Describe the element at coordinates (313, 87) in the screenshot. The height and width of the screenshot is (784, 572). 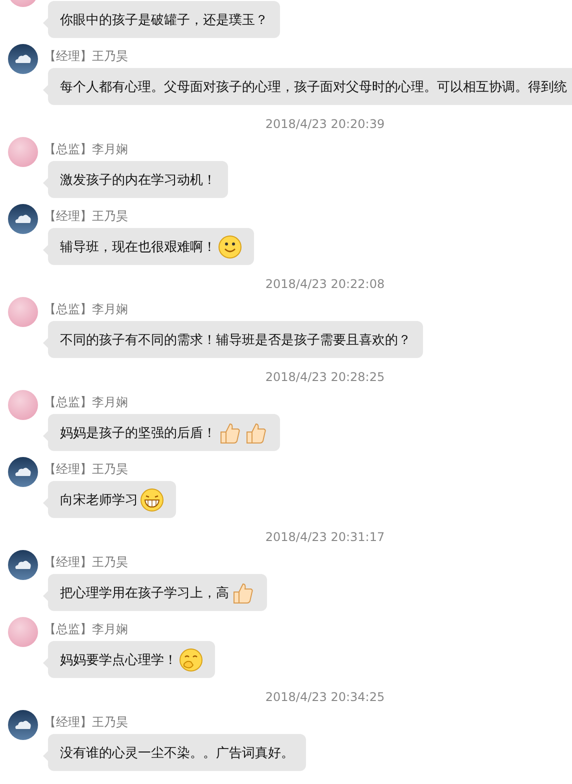
I see `message-text: 每个人都有心理。父母面对孩子的心理，孩子面对父母时的心理。可以相互协调。得到统` at that location.